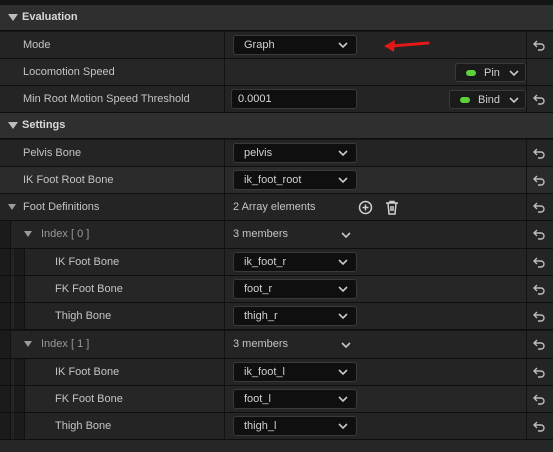 The width and height of the screenshot is (553, 452). Describe the element at coordinates (260, 426) in the screenshot. I see `dropdown-value: thigh_l` at that location.